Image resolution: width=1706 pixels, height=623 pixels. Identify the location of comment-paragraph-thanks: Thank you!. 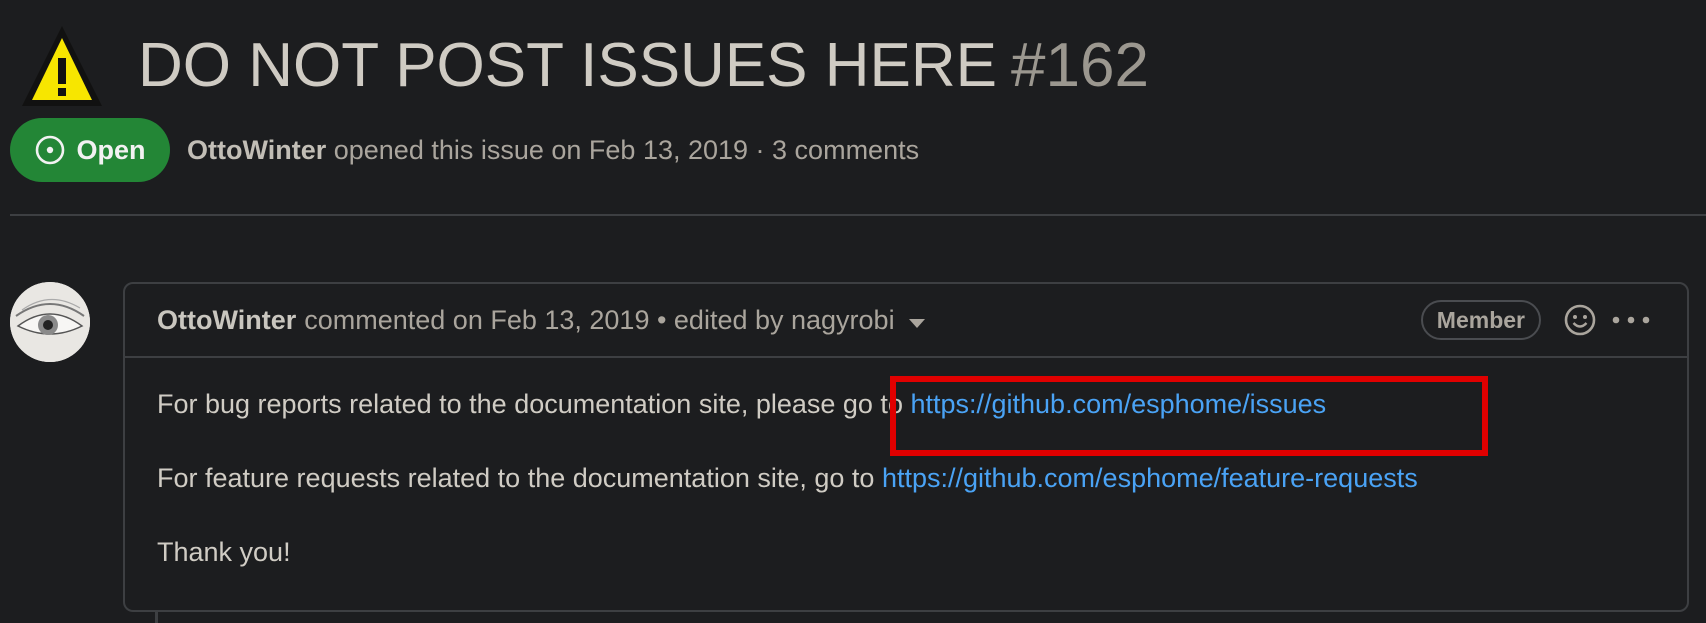
(906, 569).